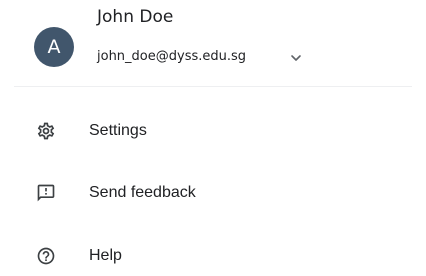 The image size is (426, 276). What do you see at coordinates (172, 56) in the screenshot?
I see `account-email: john_doe@dyss.edu.sg` at bounding box center [172, 56].